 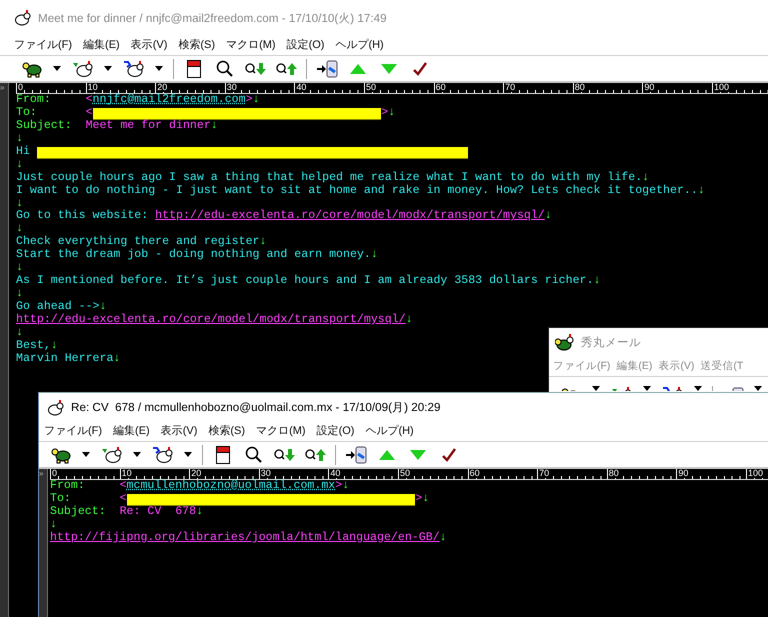 What do you see at coordinates (334, 473) in the screenshot?
I see `ruler-number: 40` at bounding box center [334, 473].